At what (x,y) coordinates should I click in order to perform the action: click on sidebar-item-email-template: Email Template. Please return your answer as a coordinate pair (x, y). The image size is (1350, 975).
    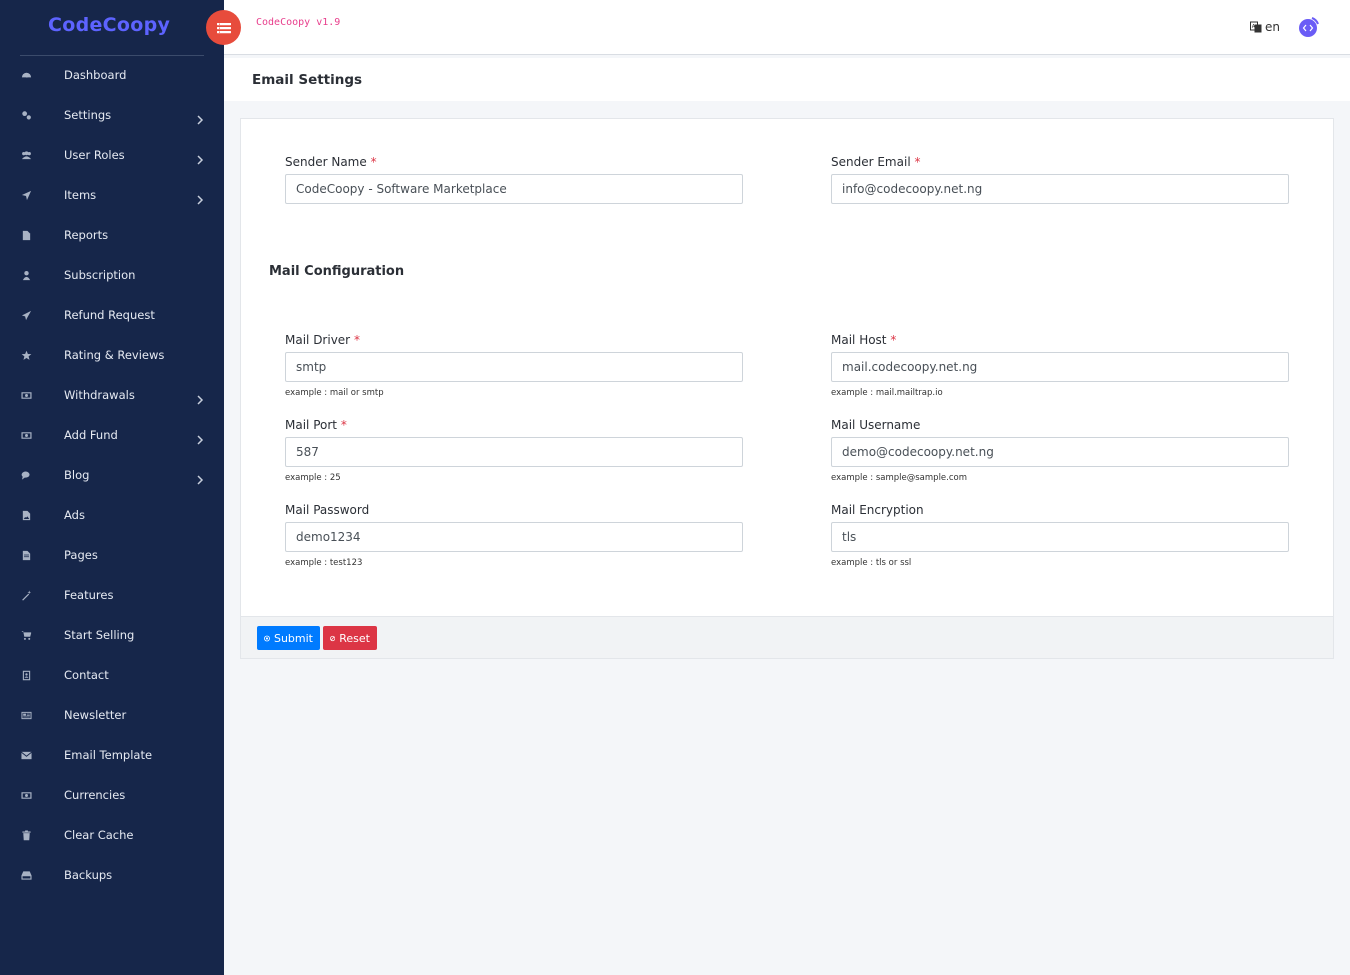
    Looking at the image, I should click on (112, 755).